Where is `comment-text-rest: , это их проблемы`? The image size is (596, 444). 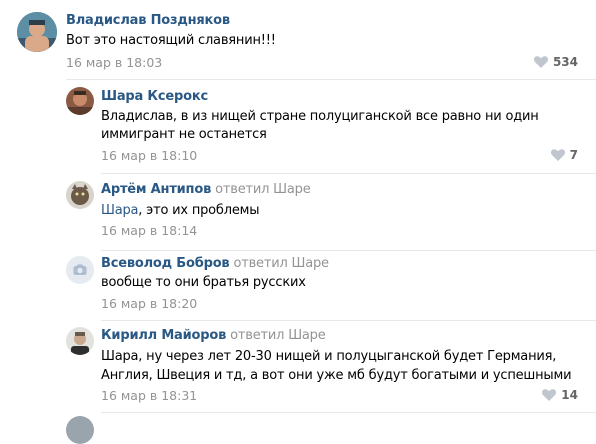 comment-text-rest: , это их проблемы is located at coordinates (199, 210).